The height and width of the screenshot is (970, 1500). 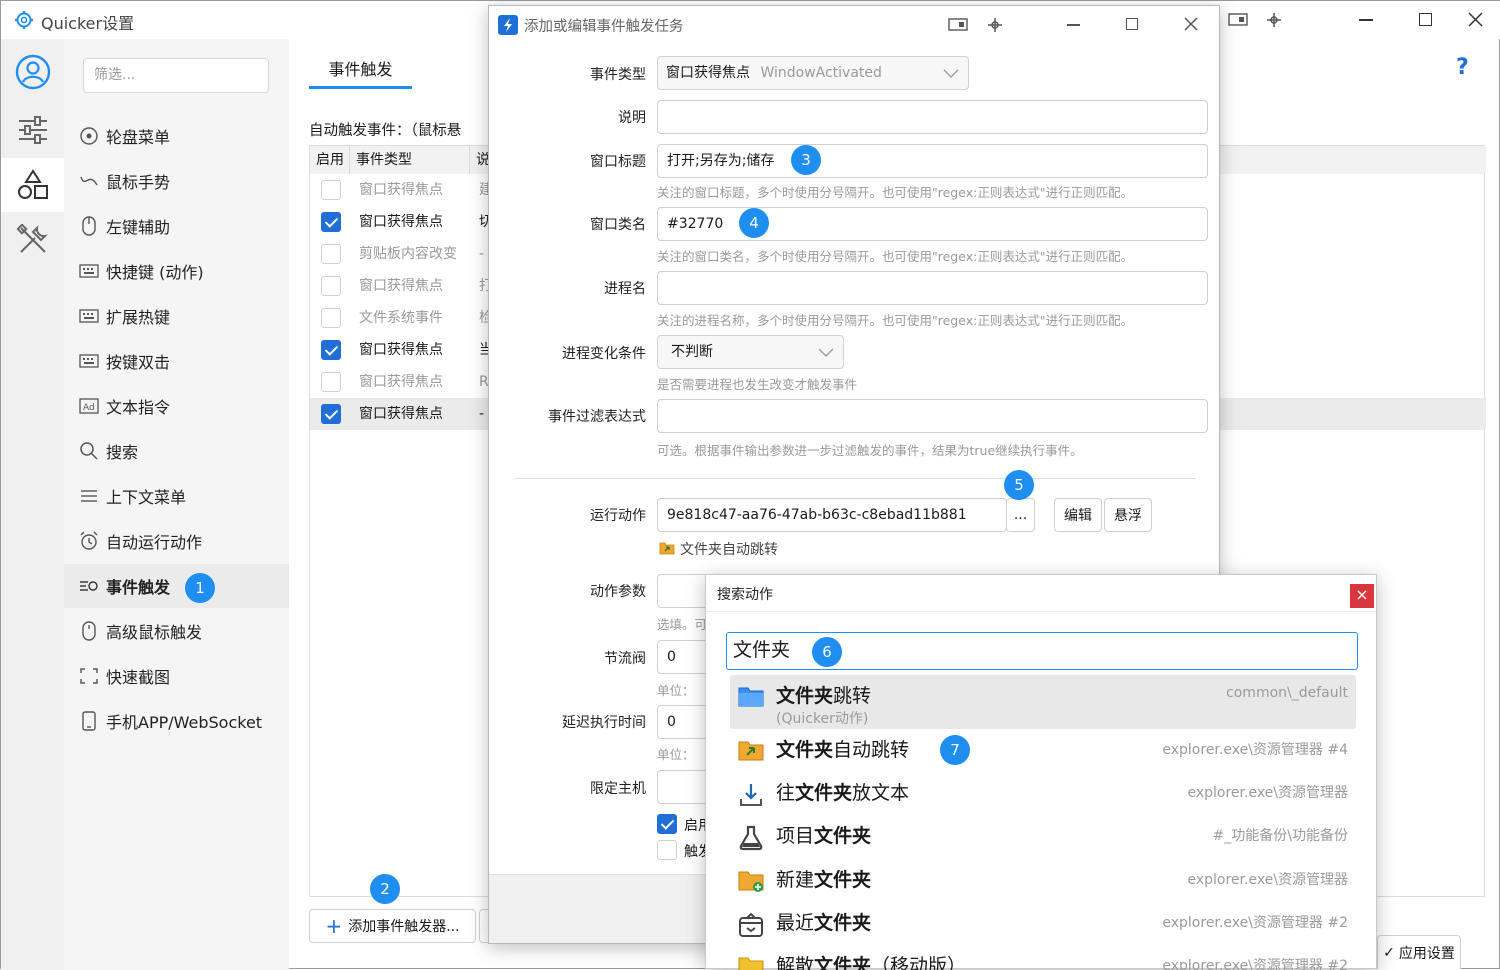 What do you see at coordinates (89, 676) in the screenshot?
I see `crop-icon` at bounding box center [89, 676].